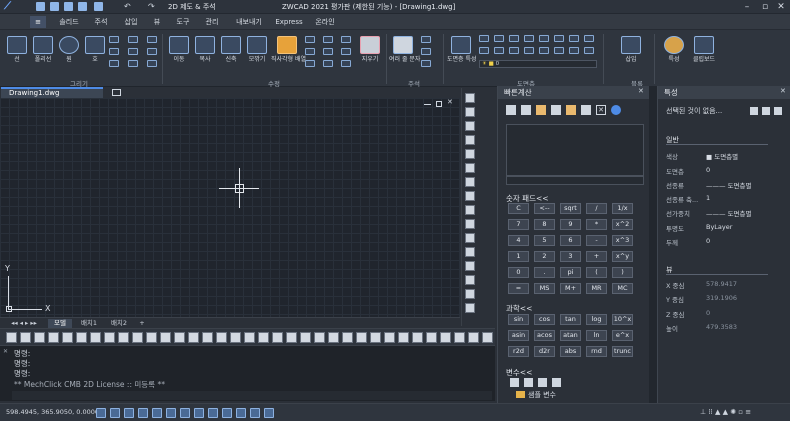  I want to click on redo-icon: ↷, so click(152, 6).